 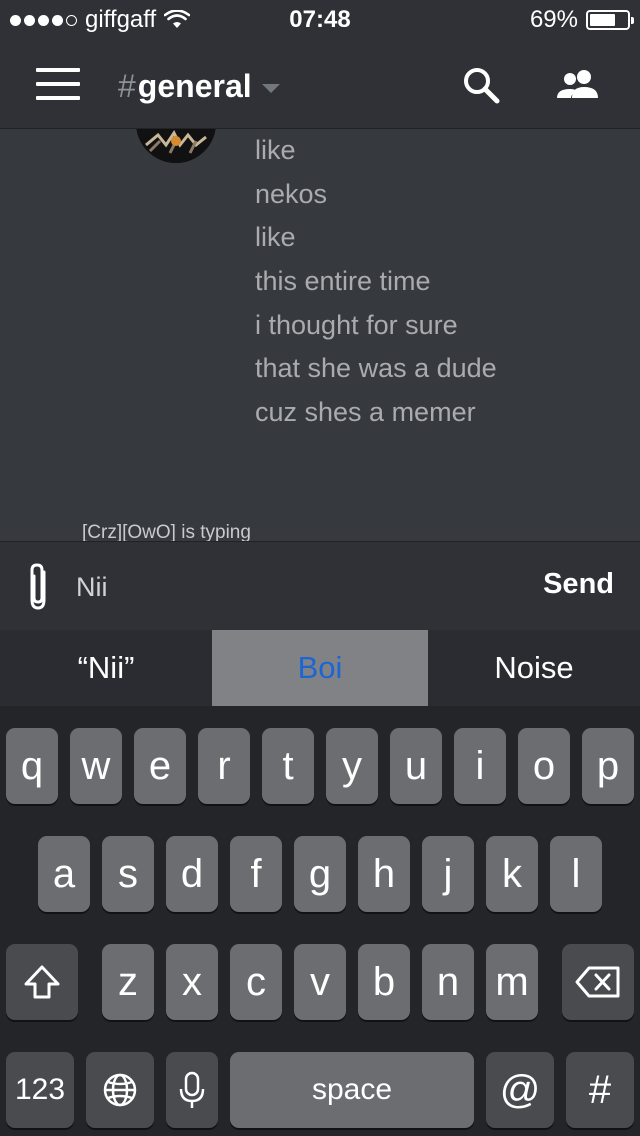 What do you see at coordinates (578, 584) in the screenshot?
I see `send-button: Send` at bounding box center [578, 584].